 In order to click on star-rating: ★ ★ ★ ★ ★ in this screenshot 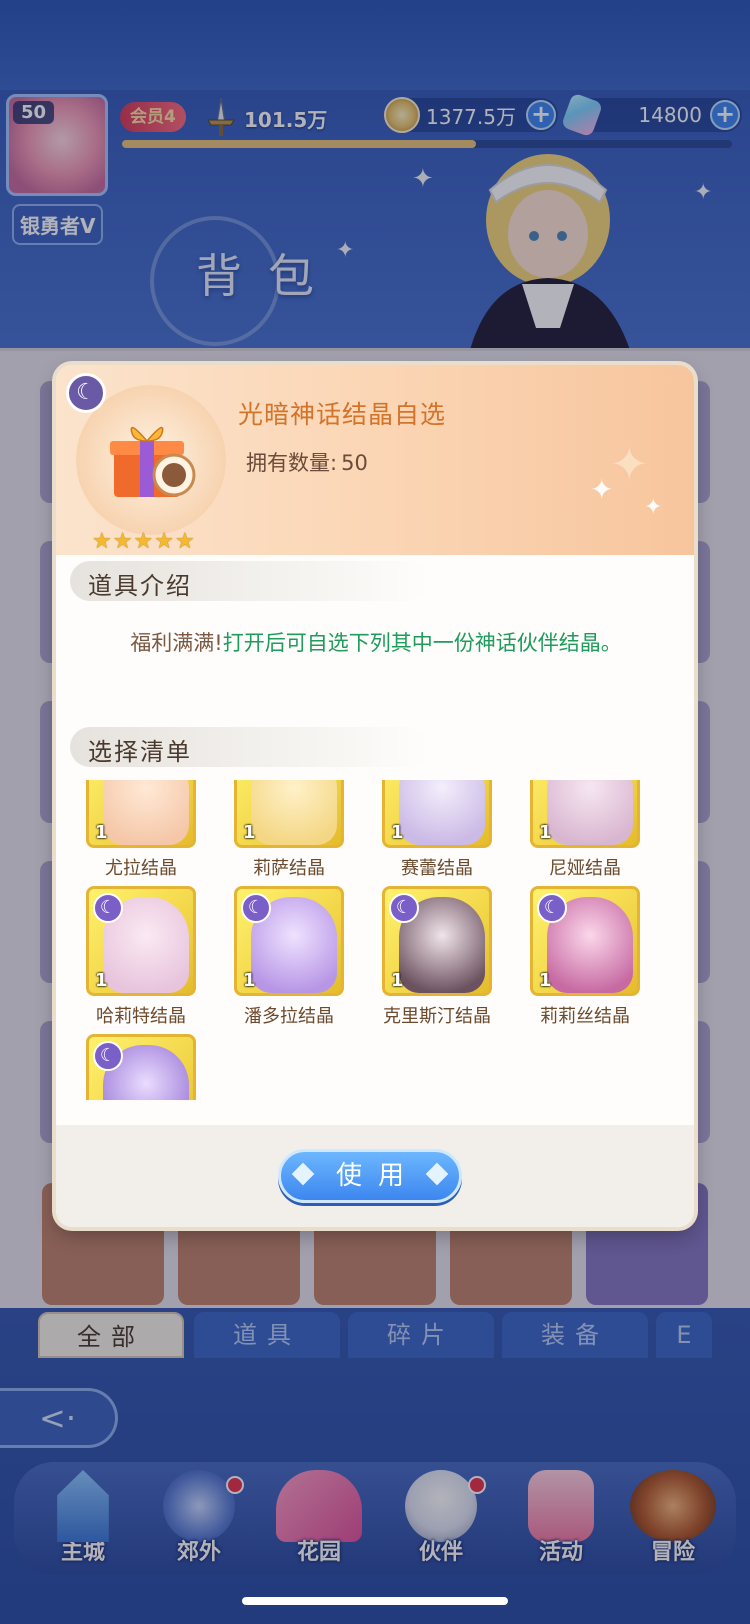, I will do `click(143, 542)`.